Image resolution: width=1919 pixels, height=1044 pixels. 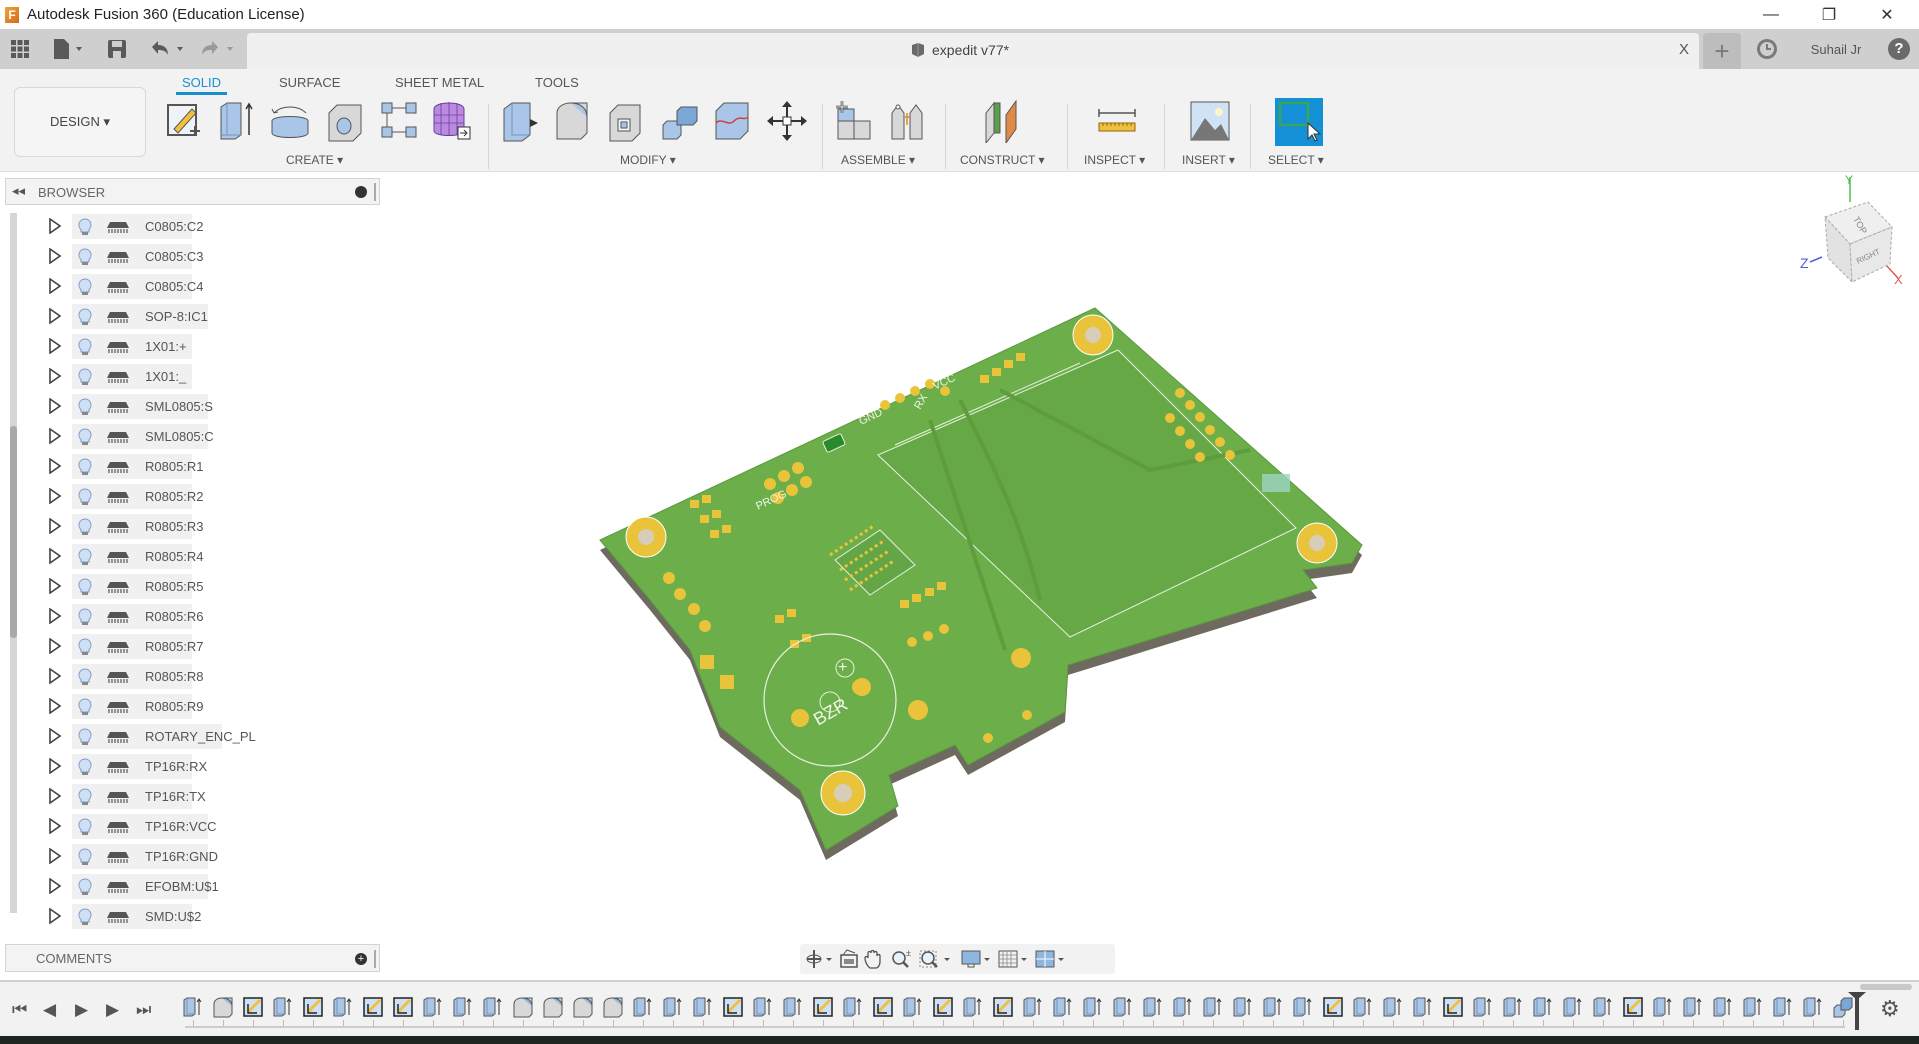 I want to click on document-tab: expedit v77* X, so click(x=973, y=51).